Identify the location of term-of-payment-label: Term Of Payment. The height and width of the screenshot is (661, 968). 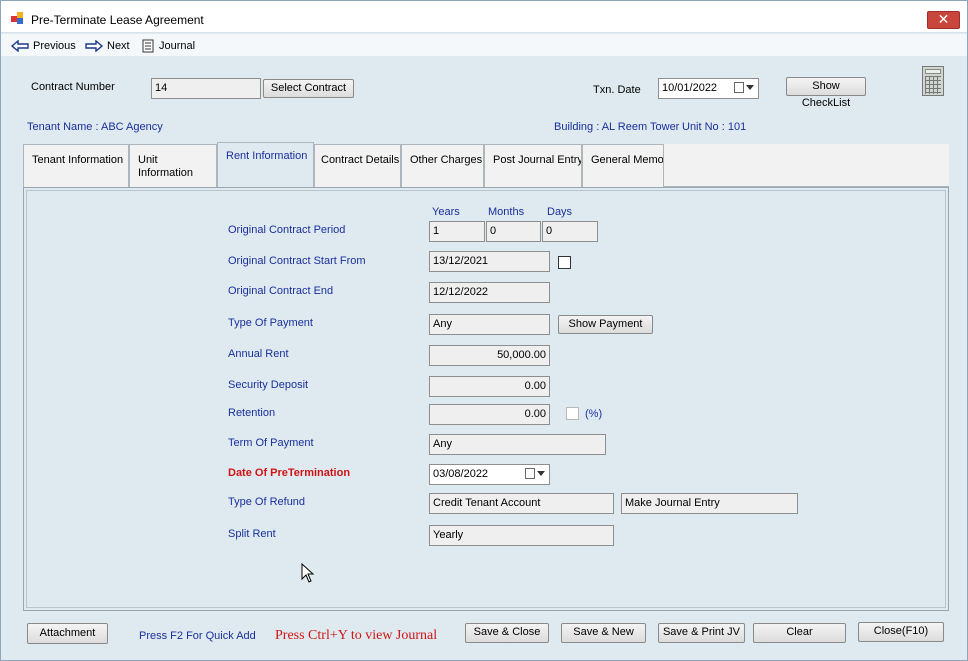
(271, 443).